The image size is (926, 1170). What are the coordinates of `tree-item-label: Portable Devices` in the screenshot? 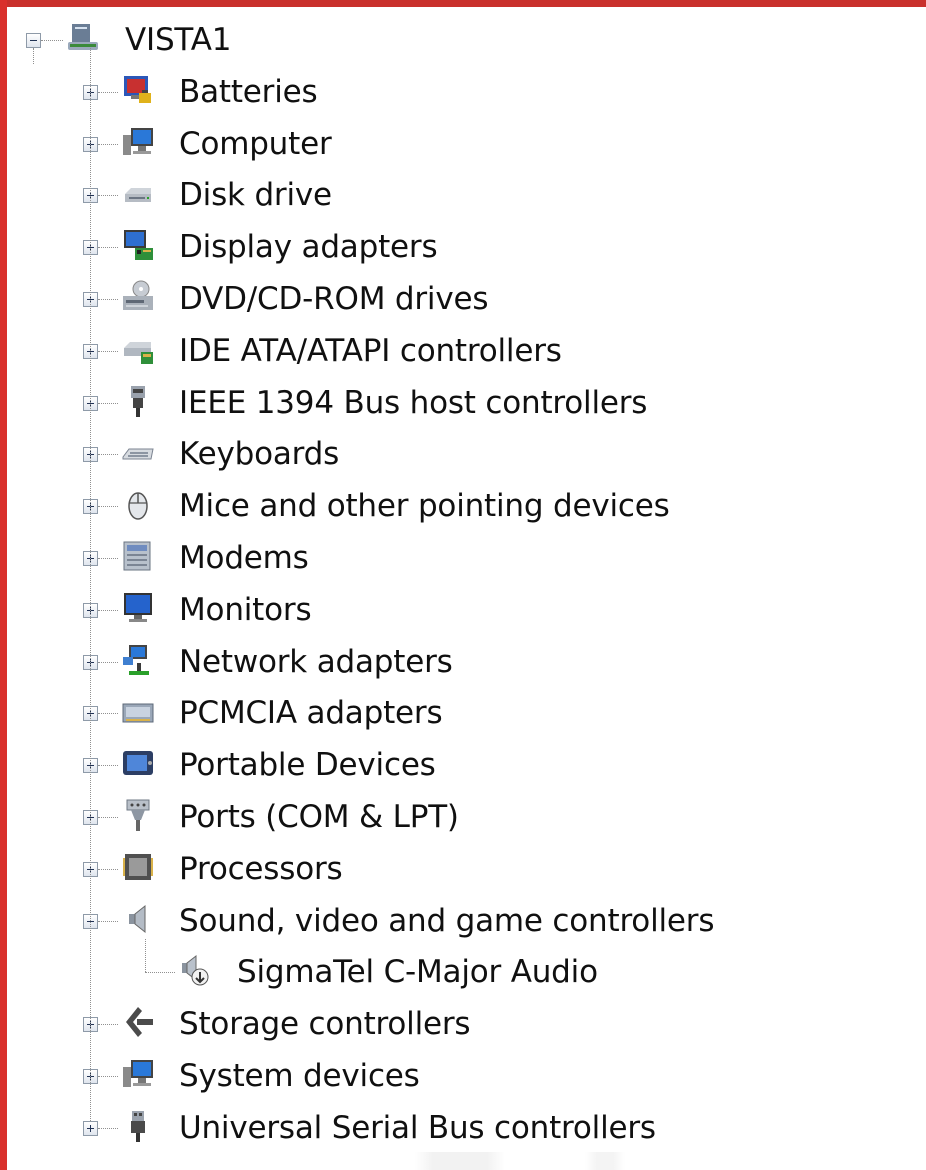 It's located at (307, 765).